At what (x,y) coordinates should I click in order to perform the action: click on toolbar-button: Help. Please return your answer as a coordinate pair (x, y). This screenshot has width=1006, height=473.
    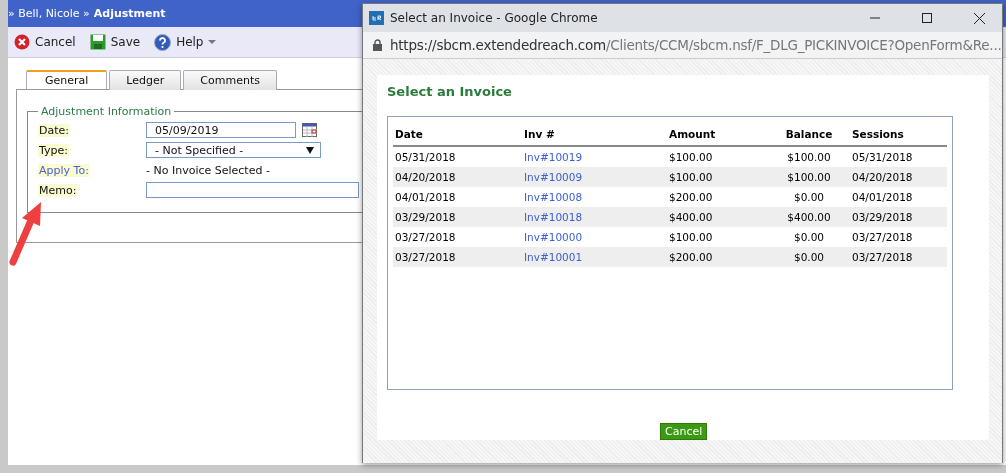
    Looking at the image, I should click on (185, 42).